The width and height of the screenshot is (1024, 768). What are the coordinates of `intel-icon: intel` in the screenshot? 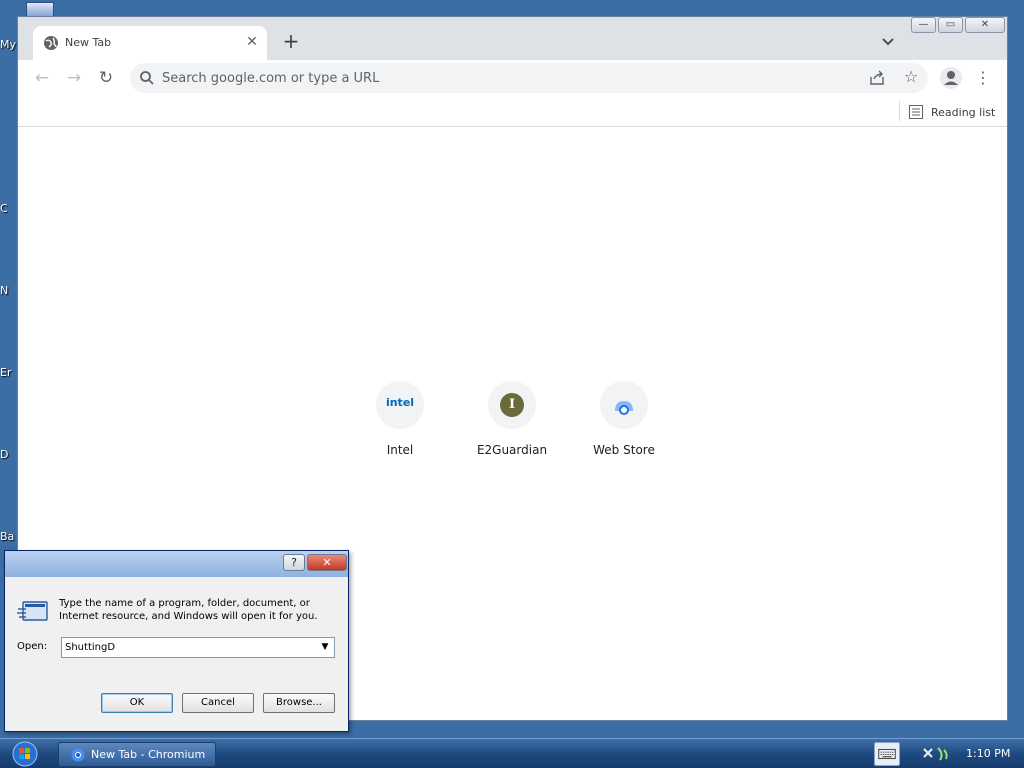 It's located at (400, 405).